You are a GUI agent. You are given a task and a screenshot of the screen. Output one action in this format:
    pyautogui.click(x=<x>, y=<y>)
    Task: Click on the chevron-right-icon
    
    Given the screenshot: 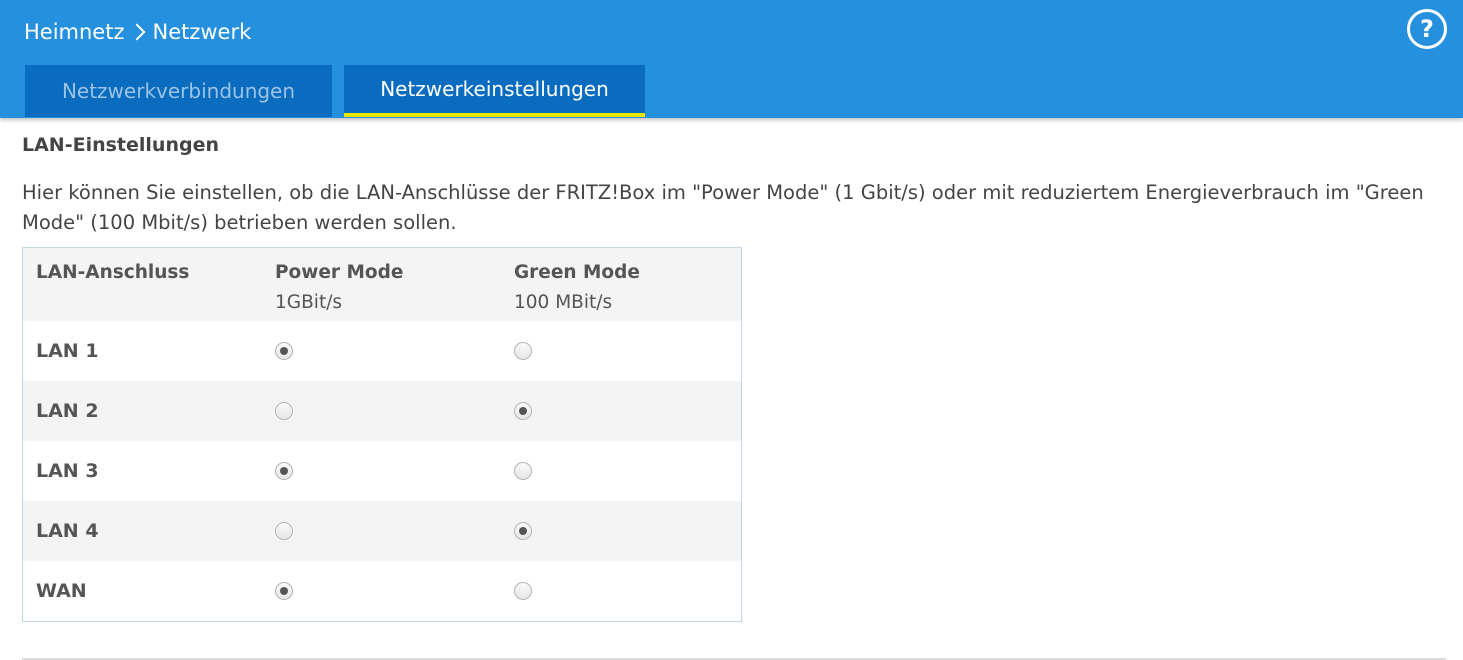 What is the action you would take?
    pyautogui.click(x=136, y=32)
    